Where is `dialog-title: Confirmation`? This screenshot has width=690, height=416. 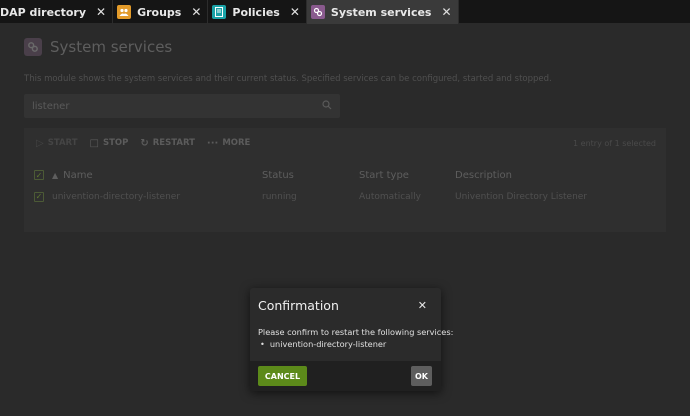
dialog-title: Confirmation is located at coordinates (298, 305).